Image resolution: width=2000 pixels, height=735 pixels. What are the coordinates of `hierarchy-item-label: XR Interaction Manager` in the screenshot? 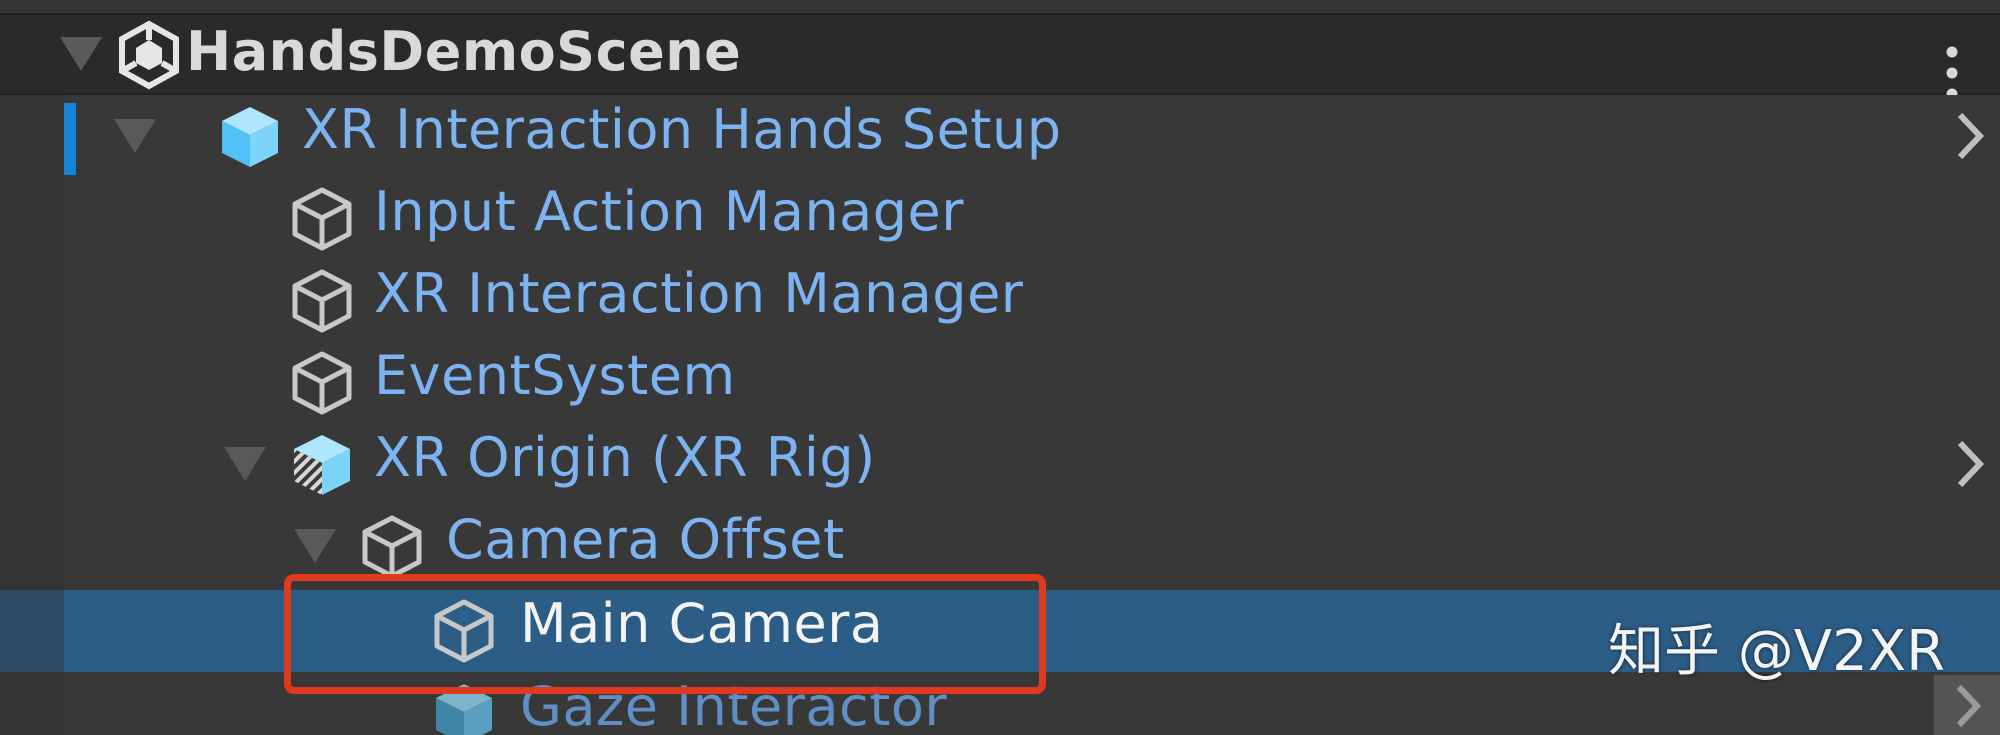 It's located at (699, 293).